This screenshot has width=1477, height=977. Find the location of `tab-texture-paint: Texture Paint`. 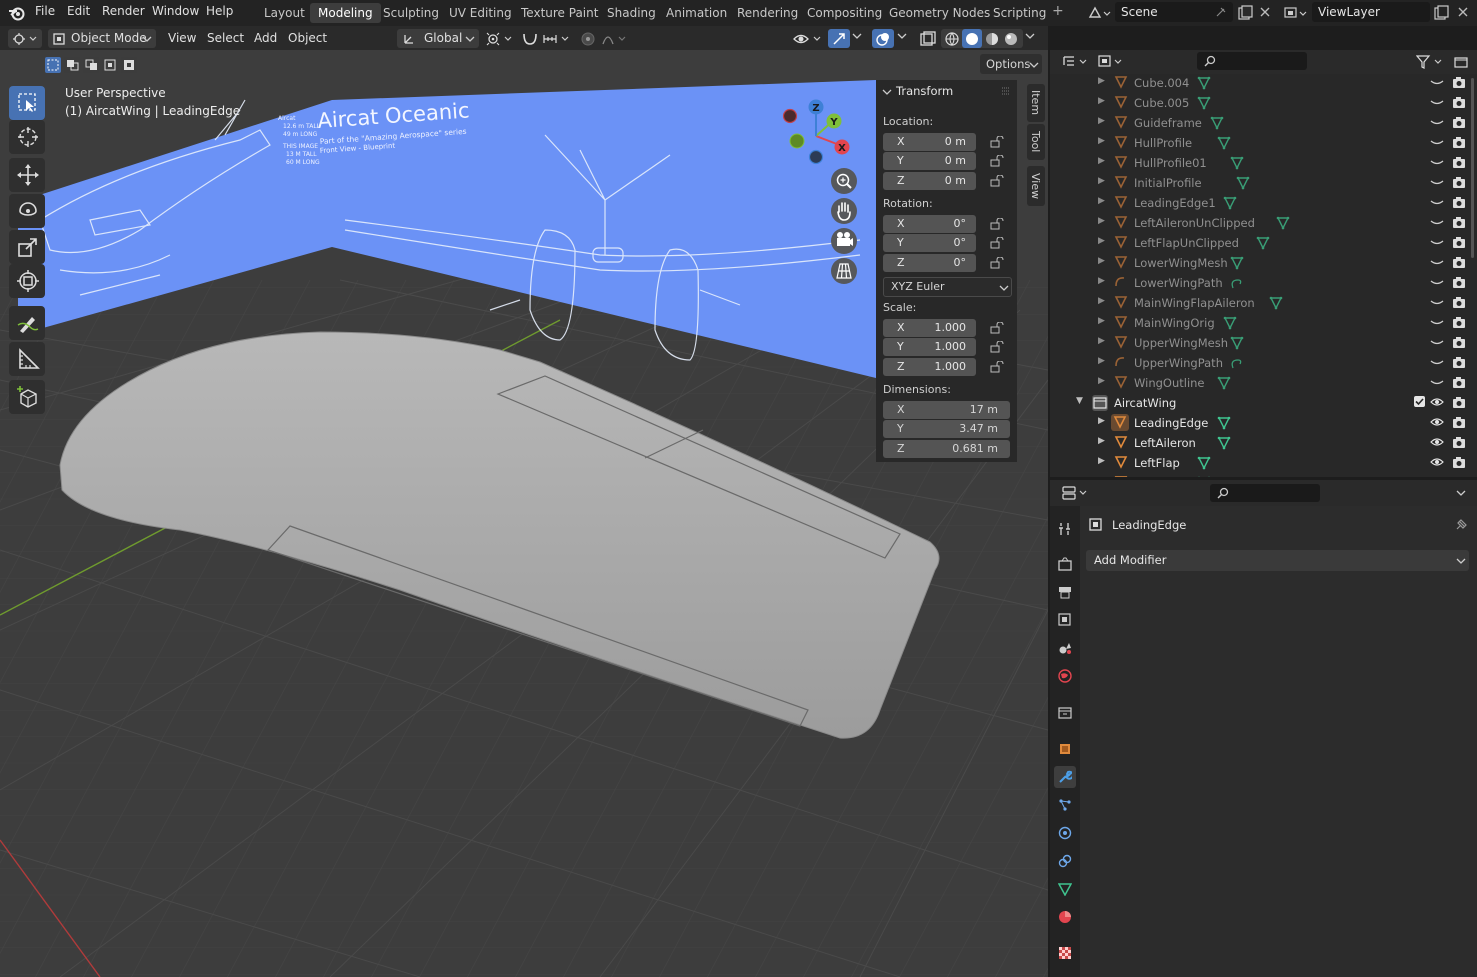

tab-texture-paint: Texture Paint is located at coordinates (559, 13).